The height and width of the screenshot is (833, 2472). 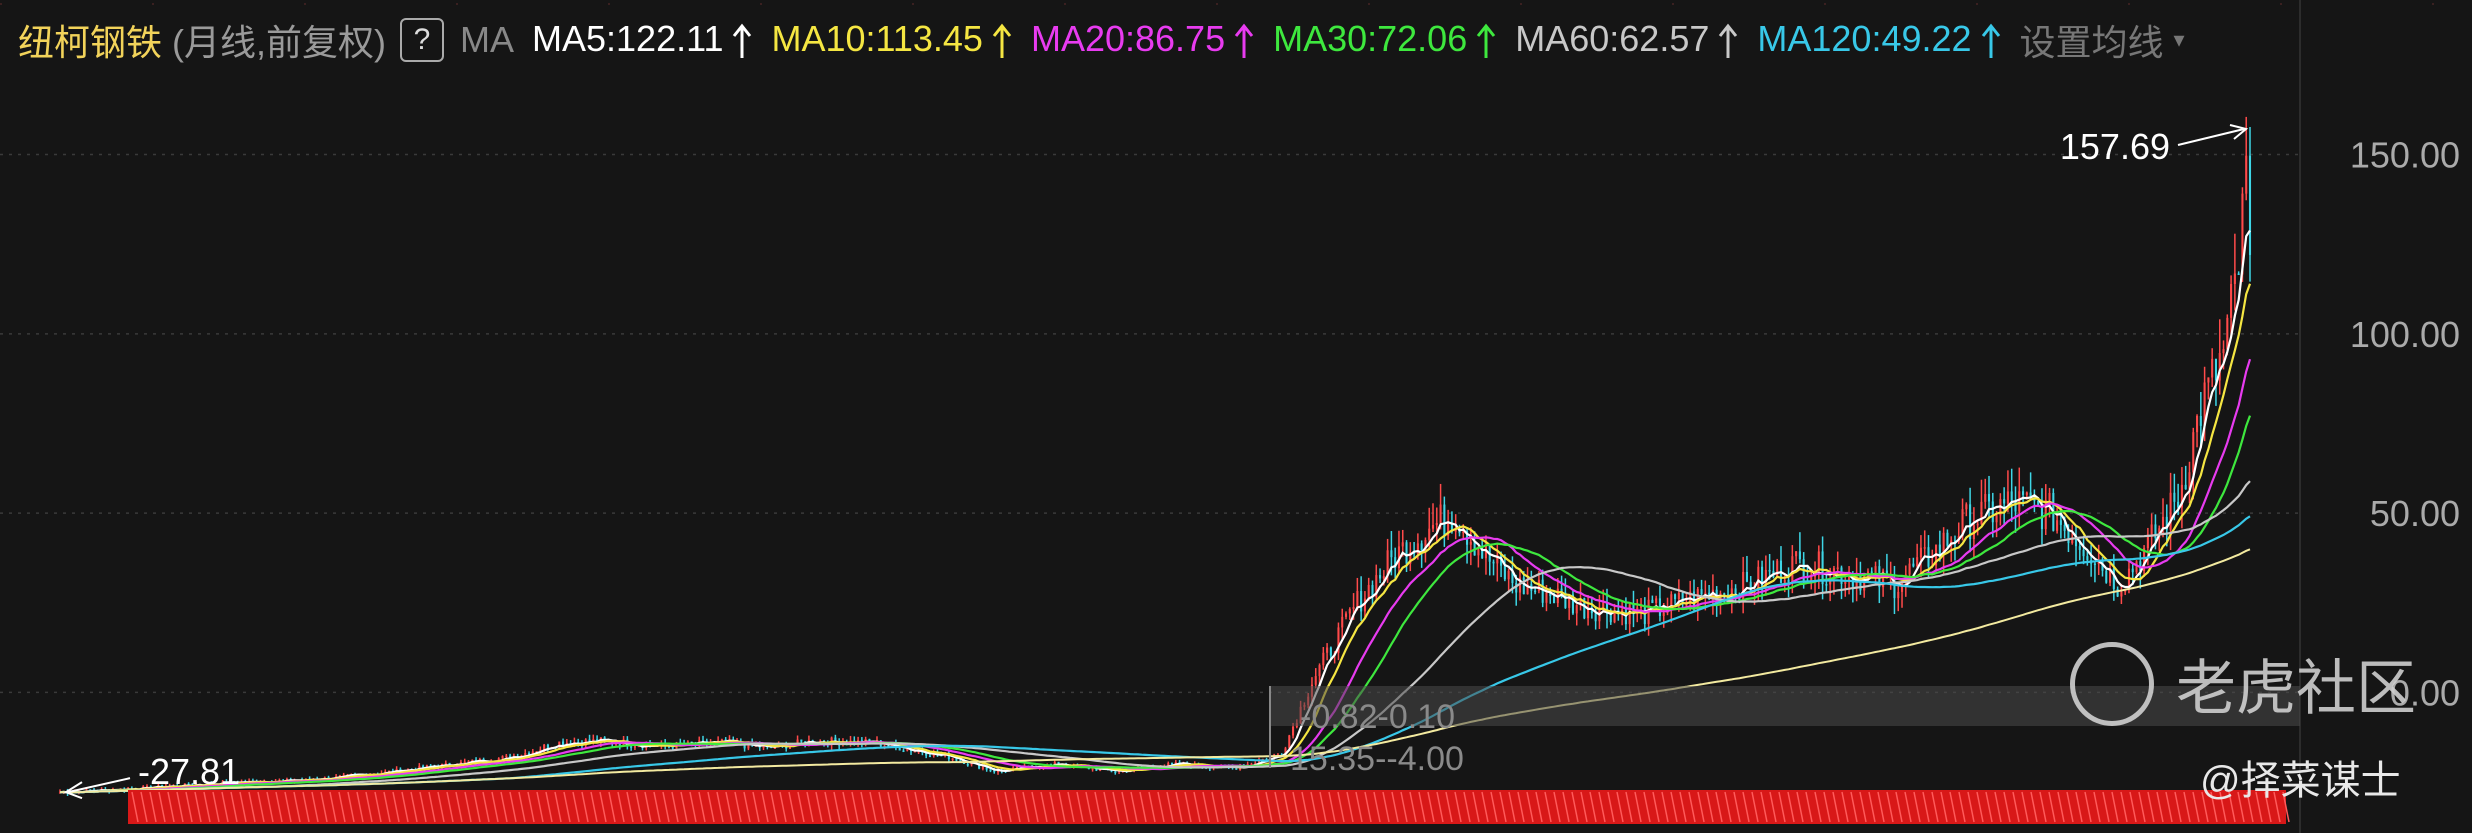 I want to click on watermark-text: 老虎社区, so click(x=2296, y=688).